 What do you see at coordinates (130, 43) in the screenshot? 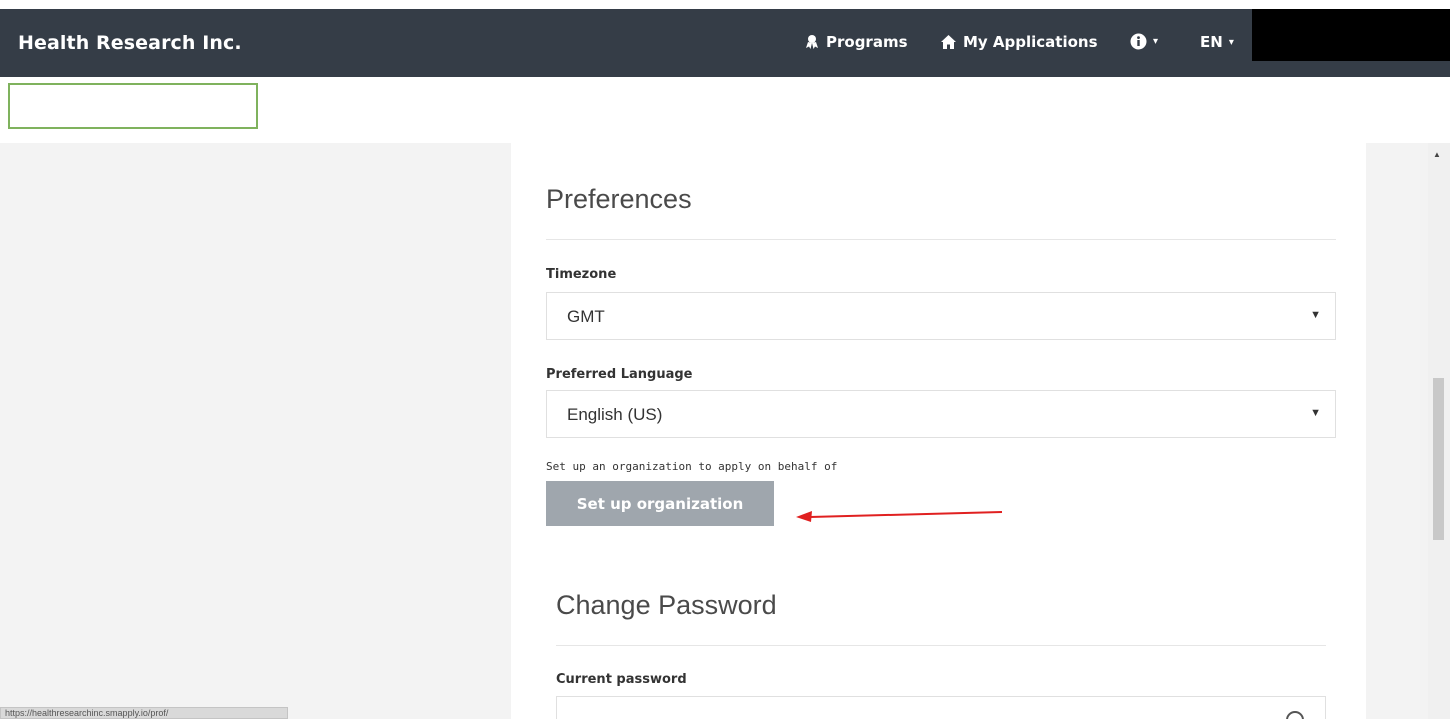
I see `brand-title: Health Research Inc.` at bounding box center [130, 43].